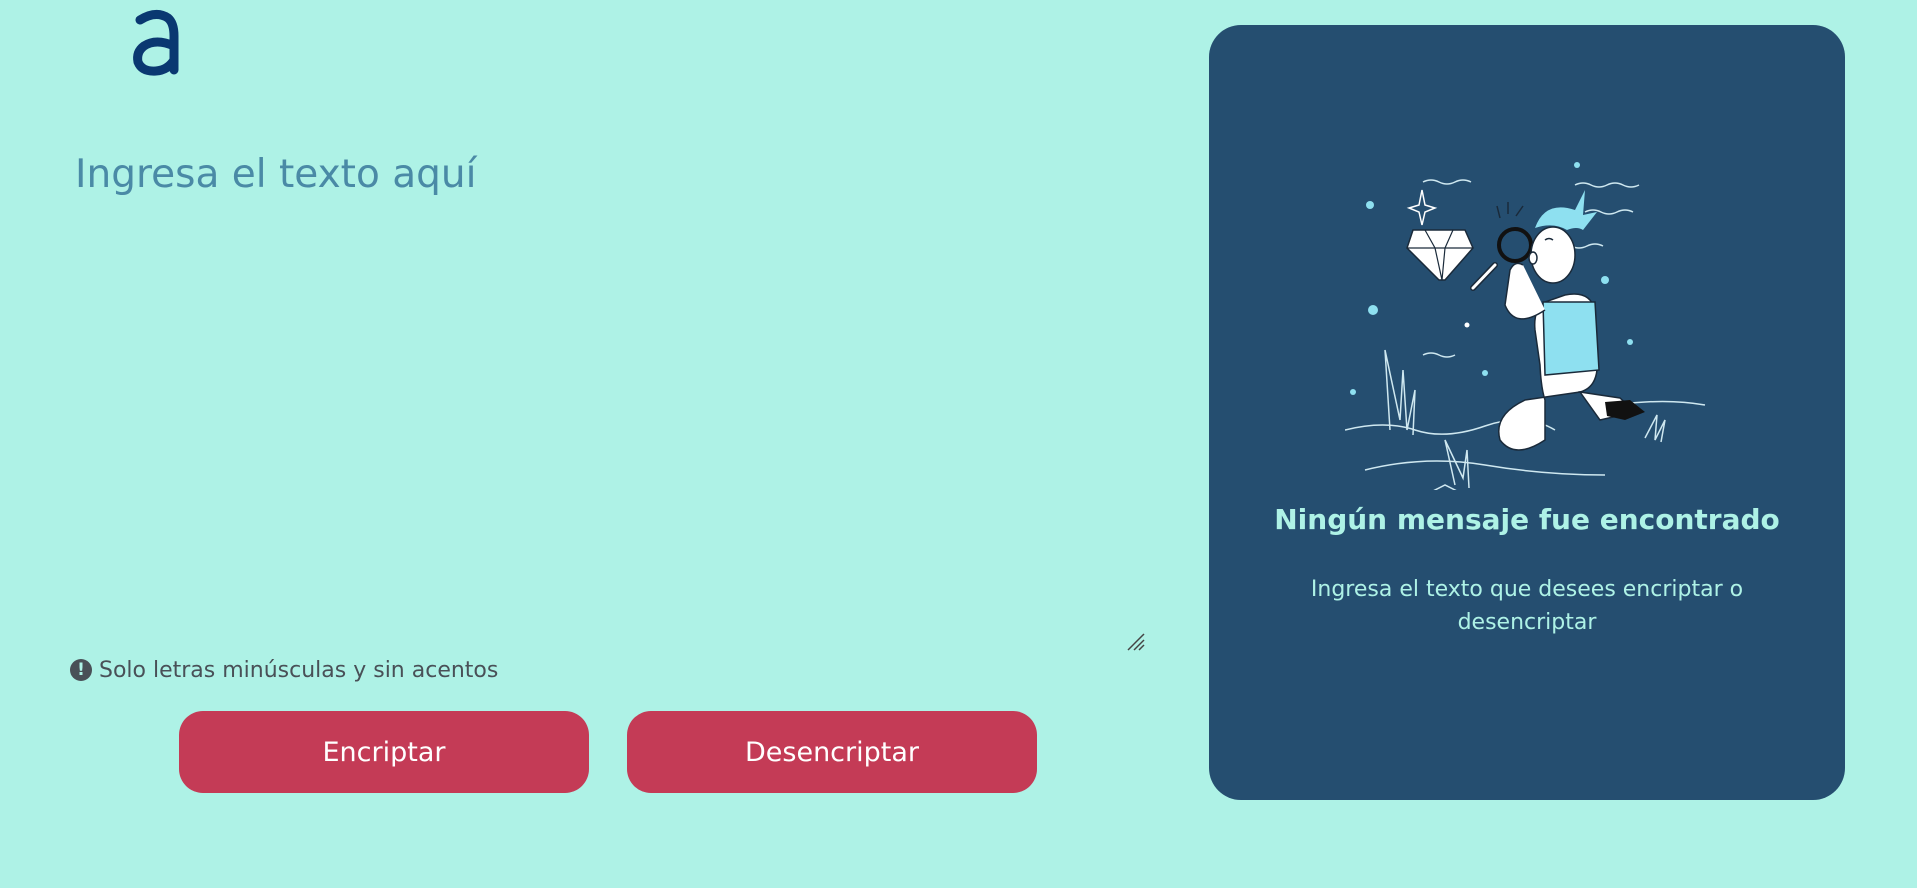  I want to click on logo, so click(156, 43).